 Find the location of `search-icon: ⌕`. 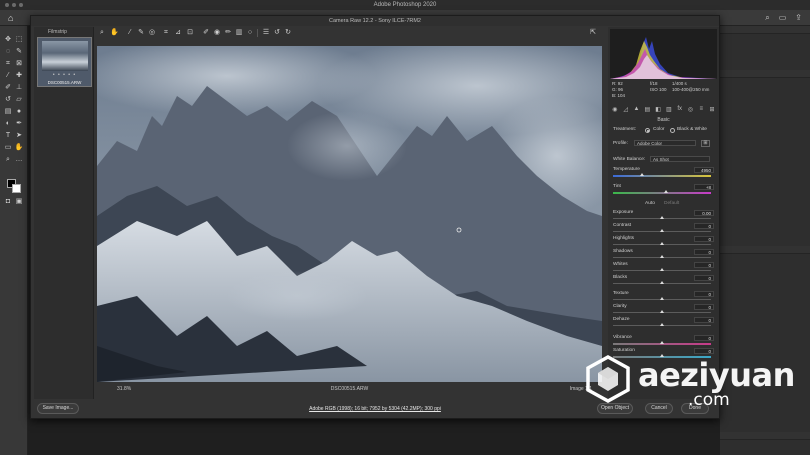

search-icon: ⌕ is located at coordinates (767, 18).